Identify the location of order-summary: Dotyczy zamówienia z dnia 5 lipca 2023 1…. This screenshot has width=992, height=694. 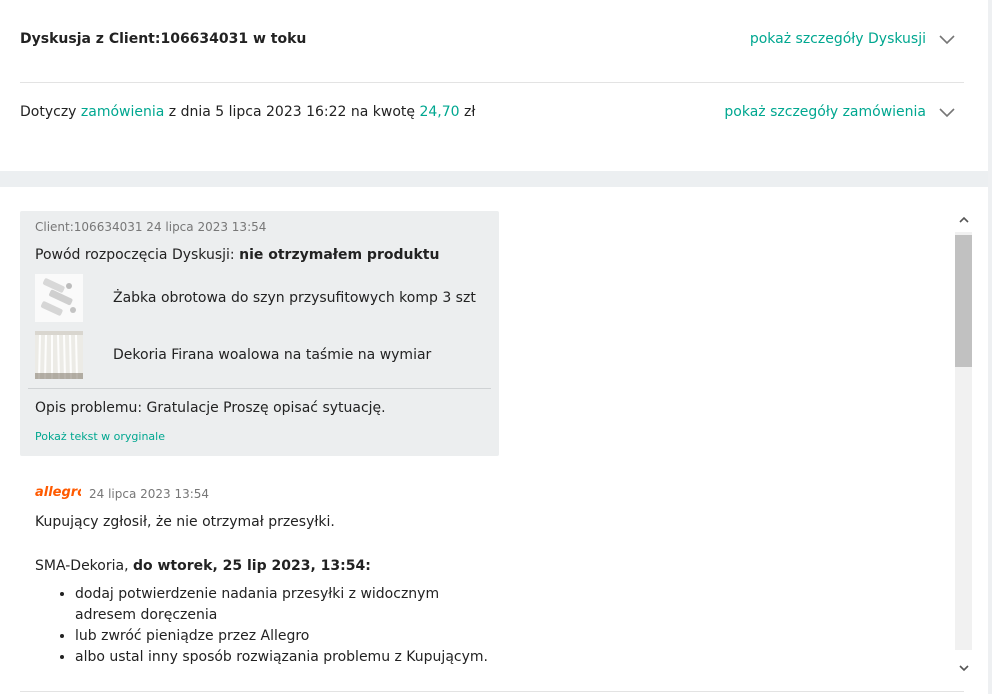
(492, 112).